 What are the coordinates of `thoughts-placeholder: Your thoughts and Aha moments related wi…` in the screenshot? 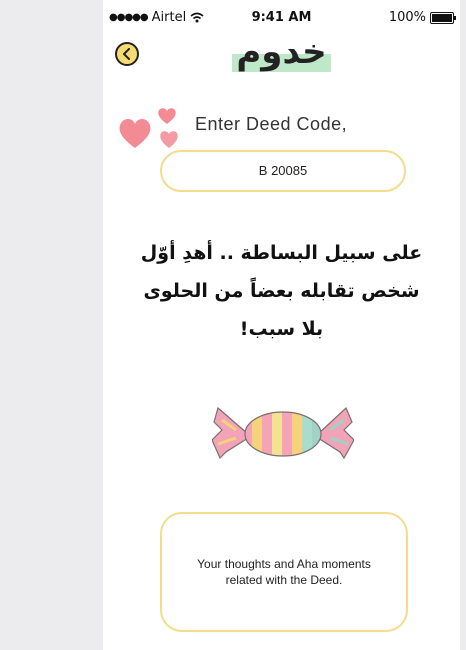 It's located at (284, 572).